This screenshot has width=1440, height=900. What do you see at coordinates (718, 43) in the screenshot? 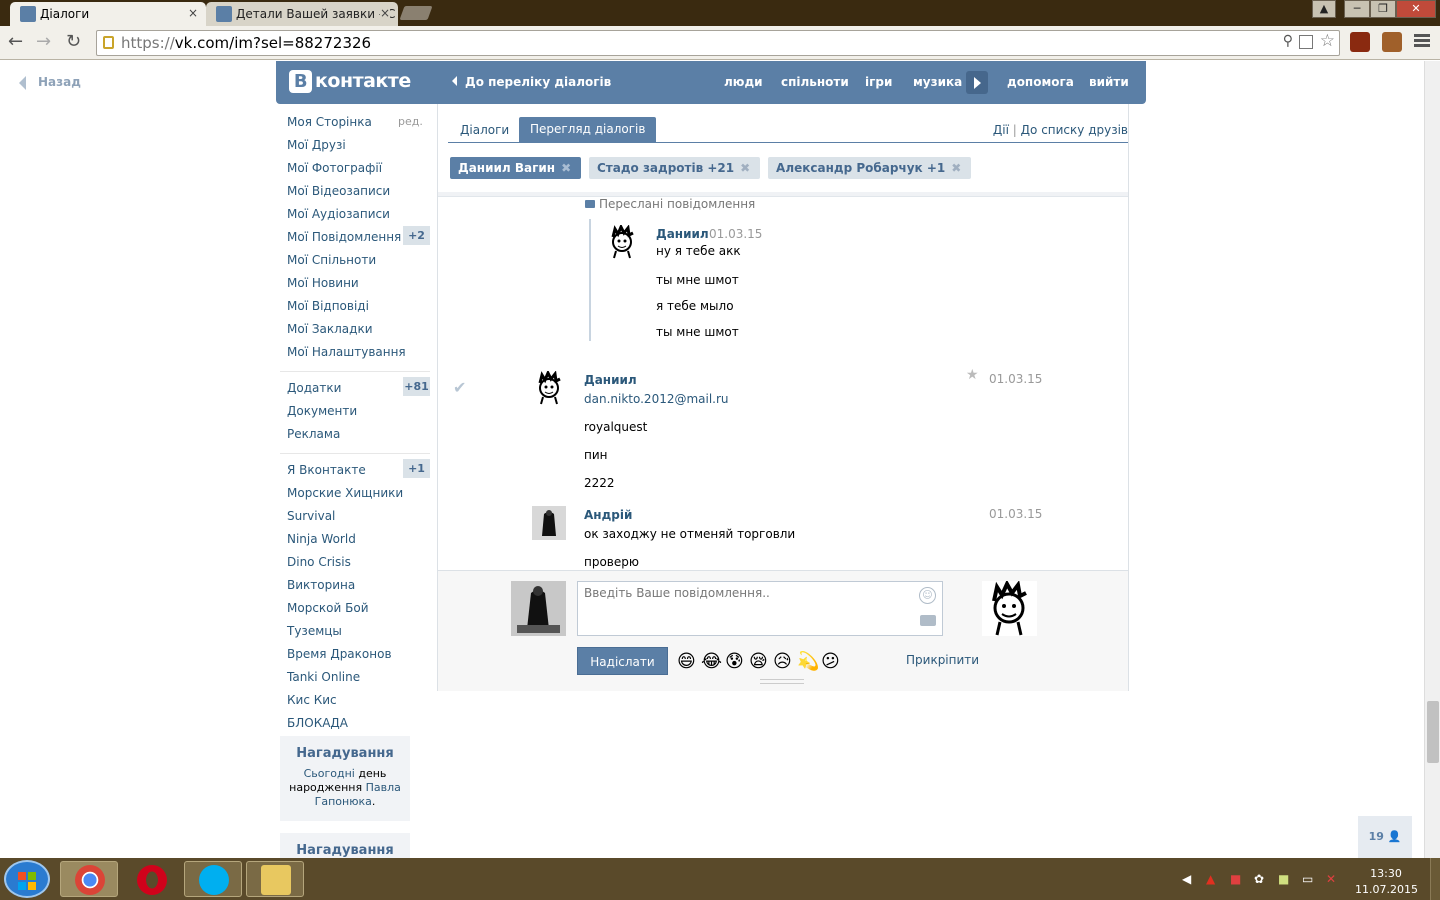
I see `address-bar: https://vk.com/im?sel=88272326 ⚲ ☆` at bounding box center [718, 43].